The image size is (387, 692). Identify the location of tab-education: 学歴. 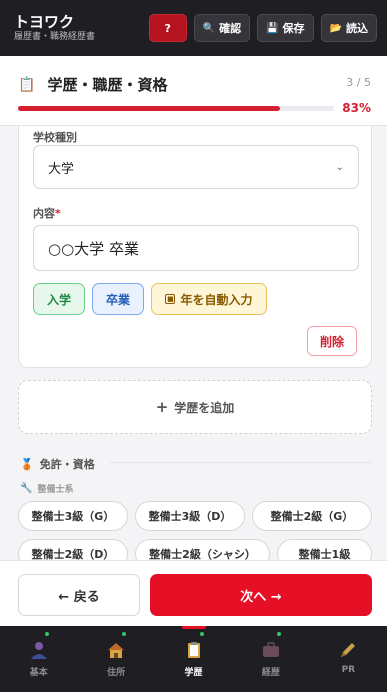
(193, 659).